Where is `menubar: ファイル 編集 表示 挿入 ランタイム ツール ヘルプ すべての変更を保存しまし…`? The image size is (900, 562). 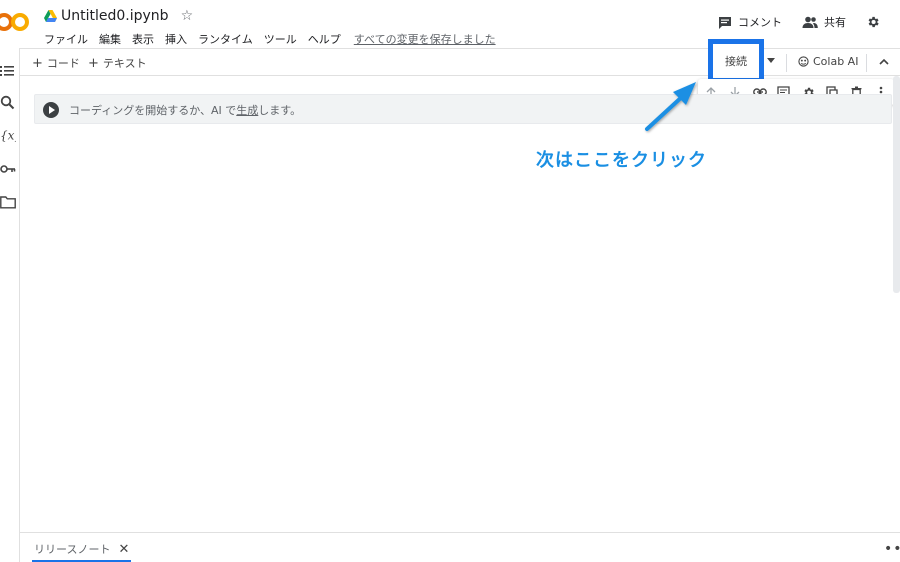 menubar: ファイル 編集 表示 挿入 ランタイム ツール ヘルプ すべての変更を保存しまし… is located at coordinates (275, 39).